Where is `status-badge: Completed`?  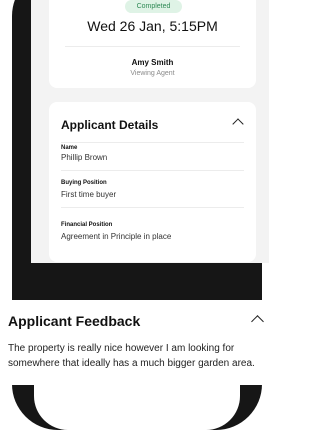 status-badge: Completed is located at coordinates (153, 6).